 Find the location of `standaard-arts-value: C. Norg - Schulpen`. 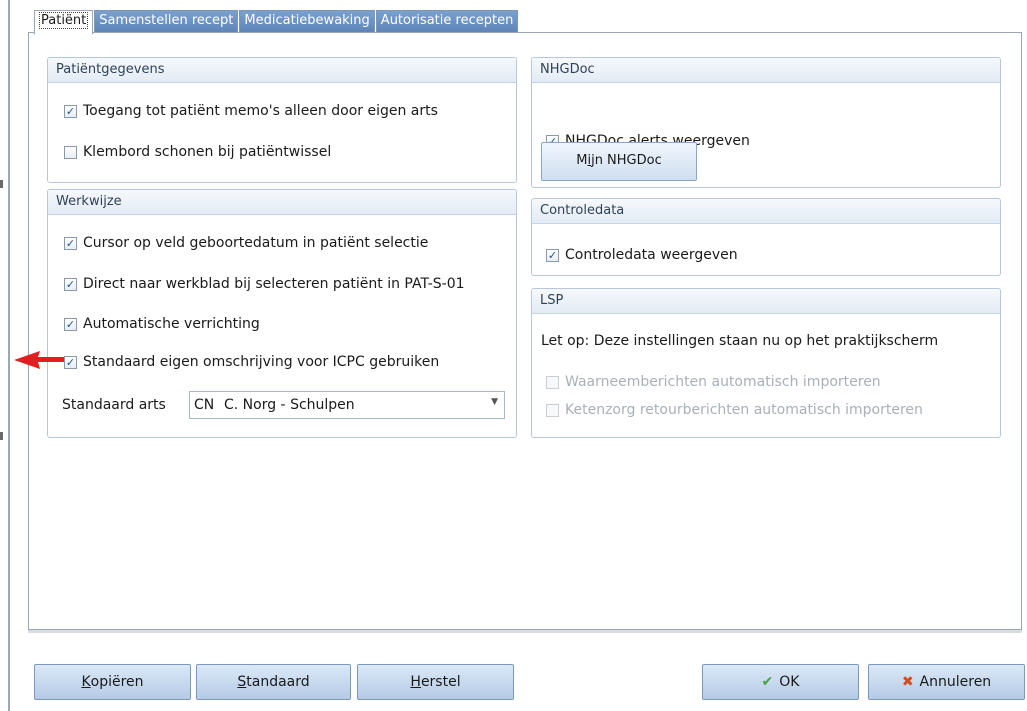

standaard-arts-value: C. Norg - Schulpen is located at coordinates (289, 405).